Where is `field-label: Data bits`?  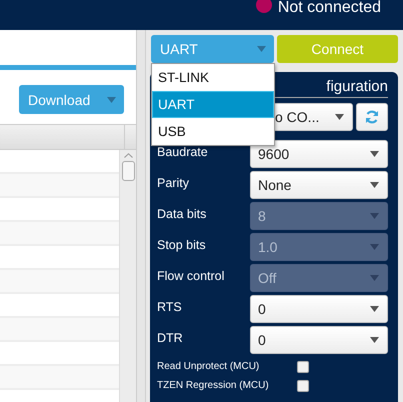
field-label: Data bits is located at coordinates (181, 214).